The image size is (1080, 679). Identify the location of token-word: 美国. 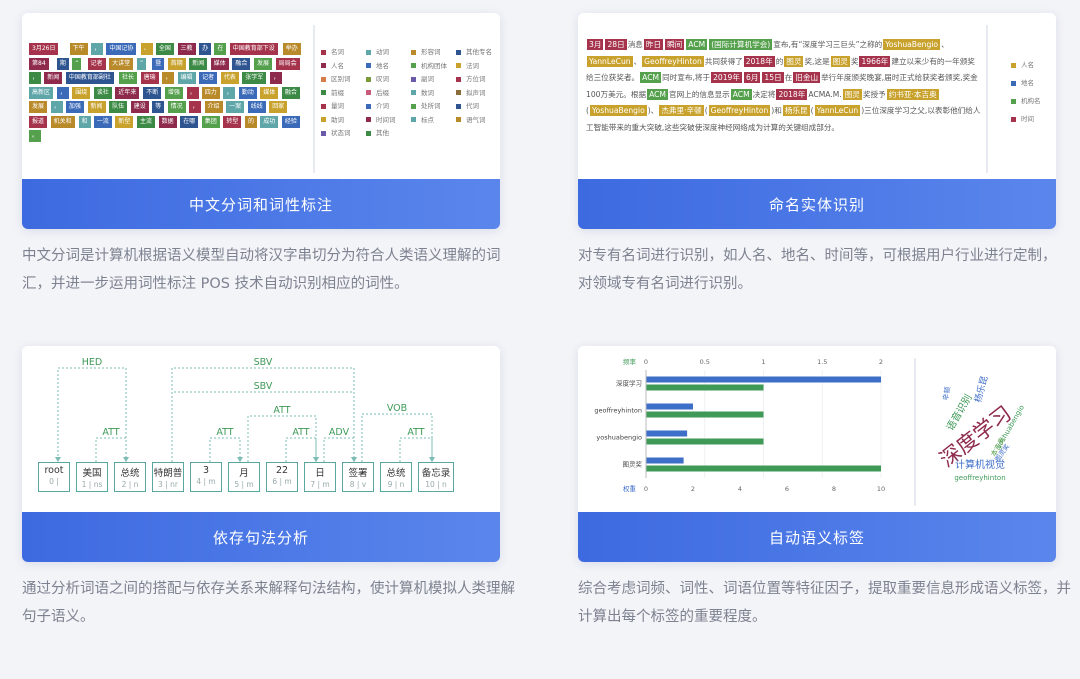
(92, 473).